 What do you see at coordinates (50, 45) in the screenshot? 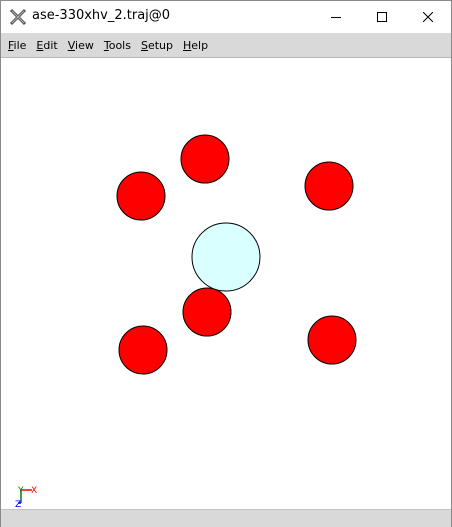
I see `menu-edit-label: dit` at bounding box center [50, 45].